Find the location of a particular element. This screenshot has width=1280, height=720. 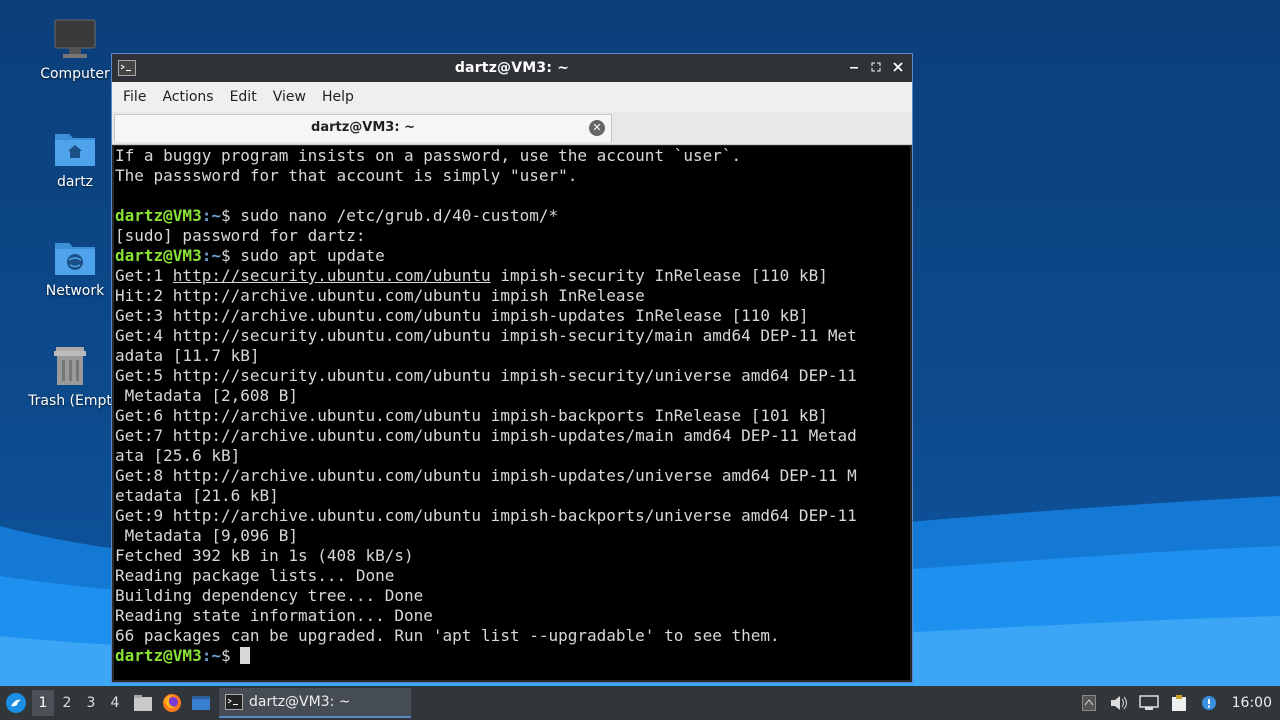

volume-icon is located at coordinates (1118, 703).